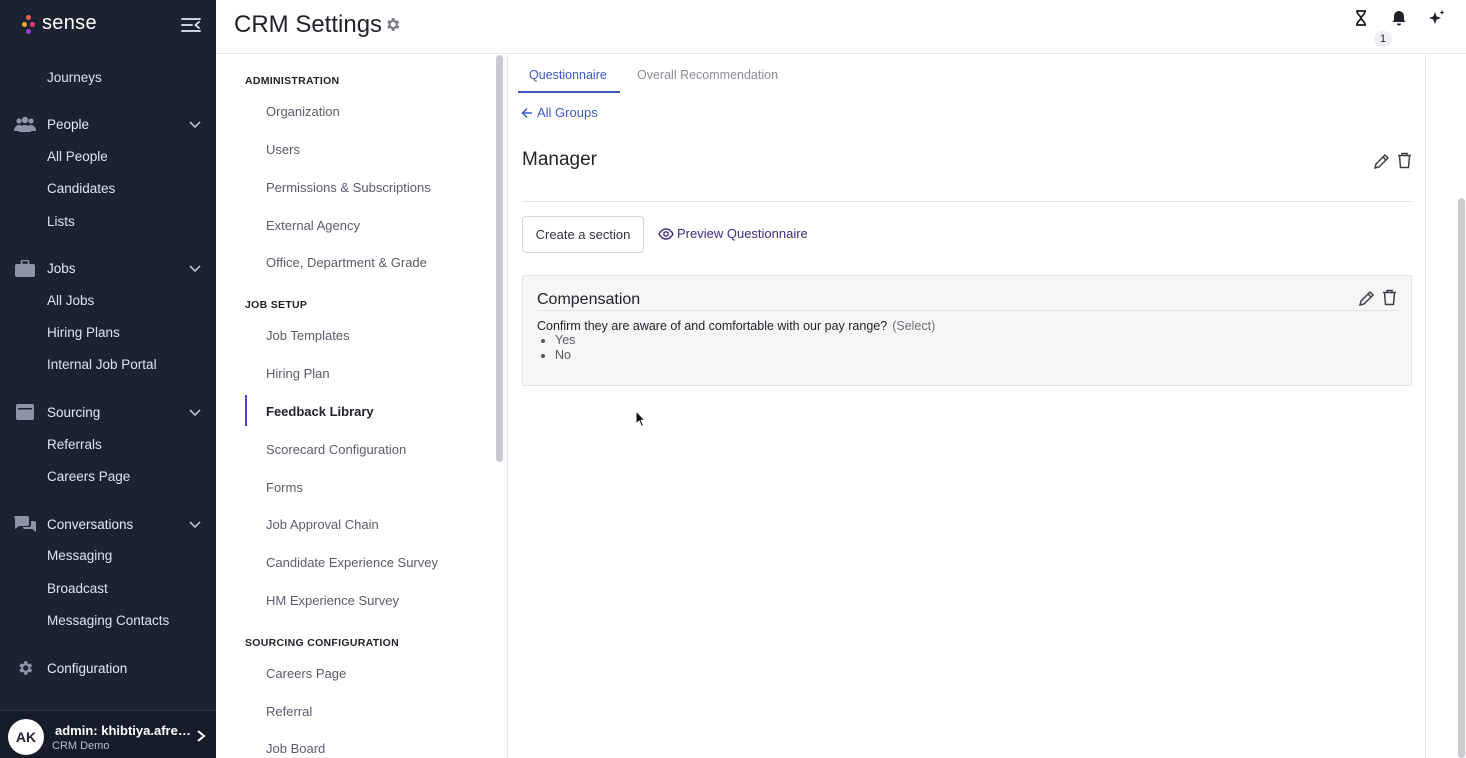 The width and height of the screenshot is (1466, 758). I want to click on tab-questionnaire: Questionnaire, so click(568, 75).